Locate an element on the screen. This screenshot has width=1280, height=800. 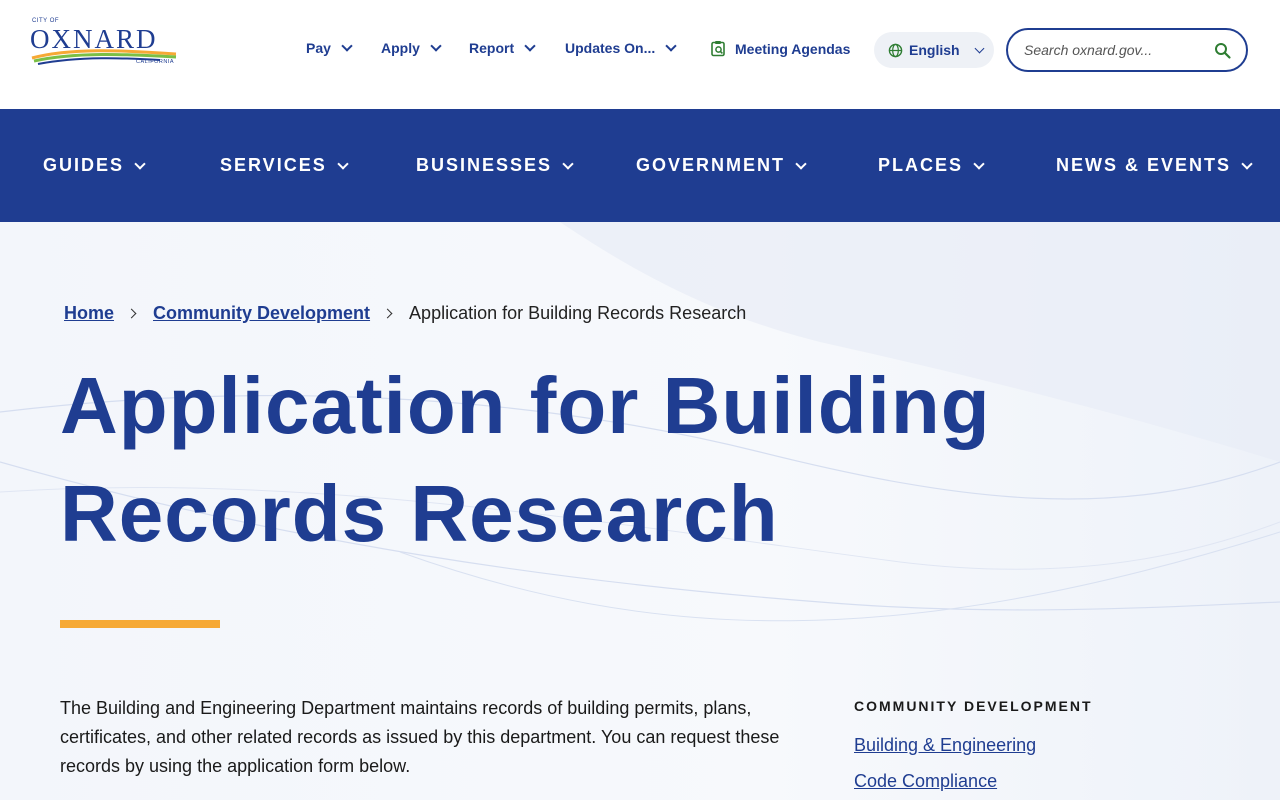
main-nav-services: SERVICES is located at coordinates (284, 165).